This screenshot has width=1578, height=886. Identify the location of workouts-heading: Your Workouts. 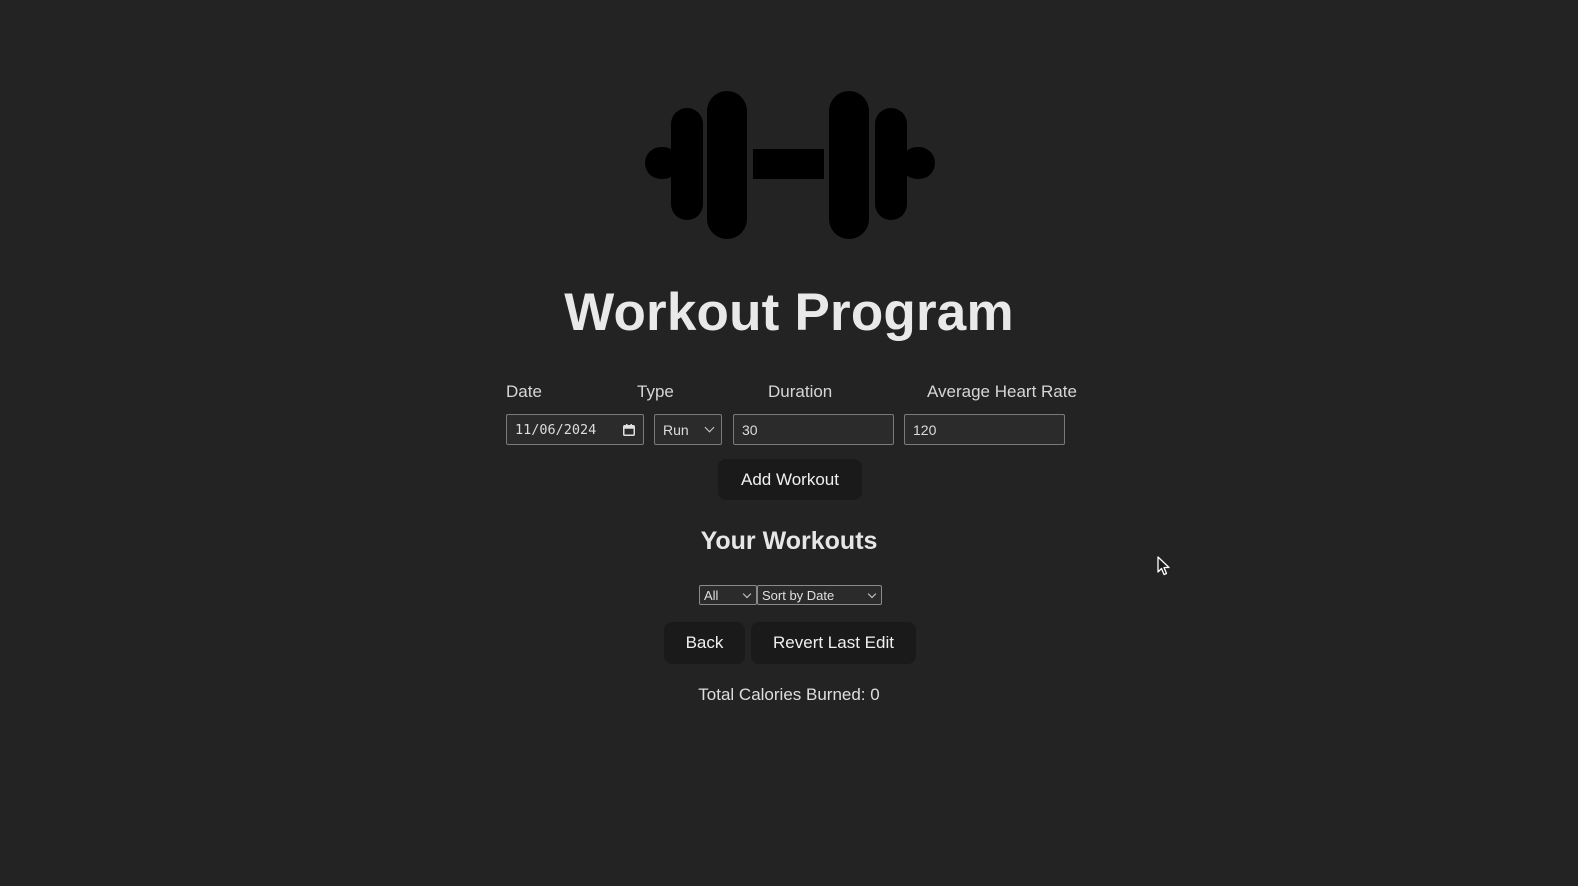
(789, 541).